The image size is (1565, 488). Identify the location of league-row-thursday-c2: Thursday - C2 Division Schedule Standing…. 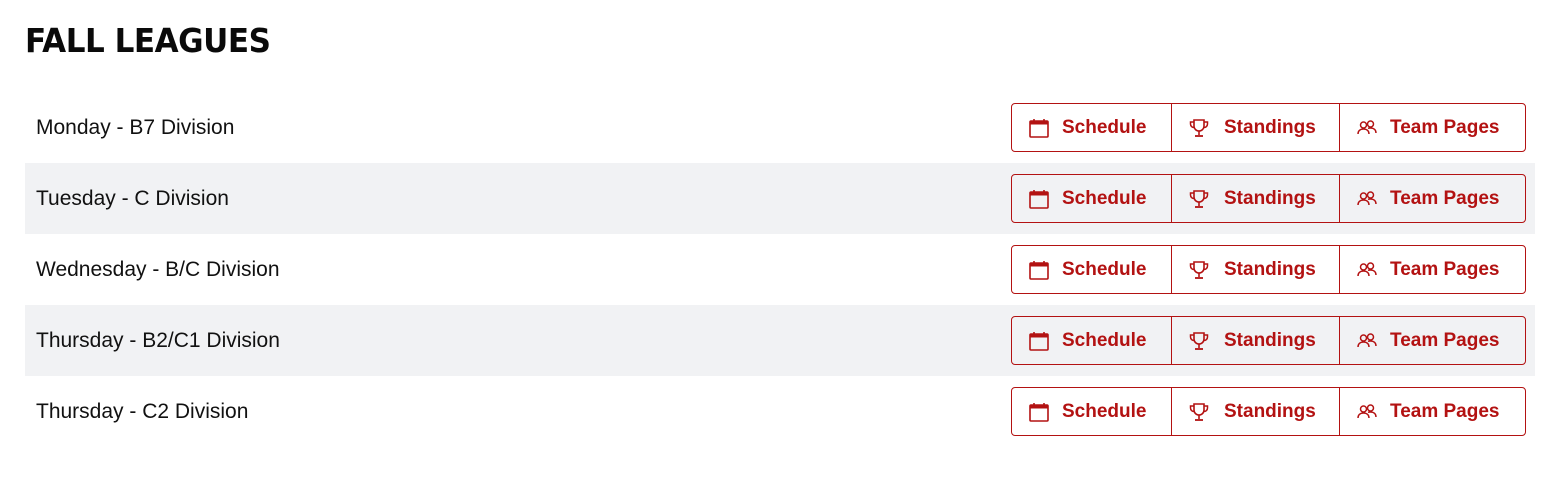
(780, 411).